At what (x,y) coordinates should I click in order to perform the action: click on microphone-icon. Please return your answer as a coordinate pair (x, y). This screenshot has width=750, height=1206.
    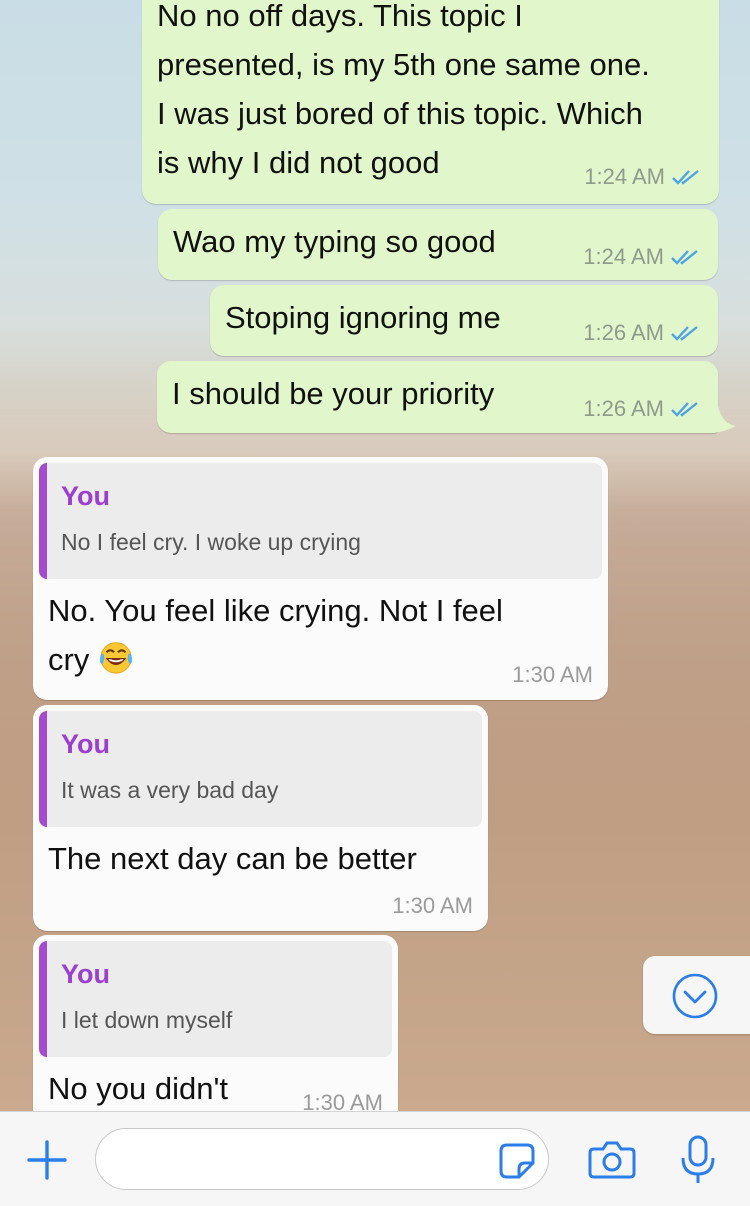
    Looking at the image, I should click on (698, 1160).